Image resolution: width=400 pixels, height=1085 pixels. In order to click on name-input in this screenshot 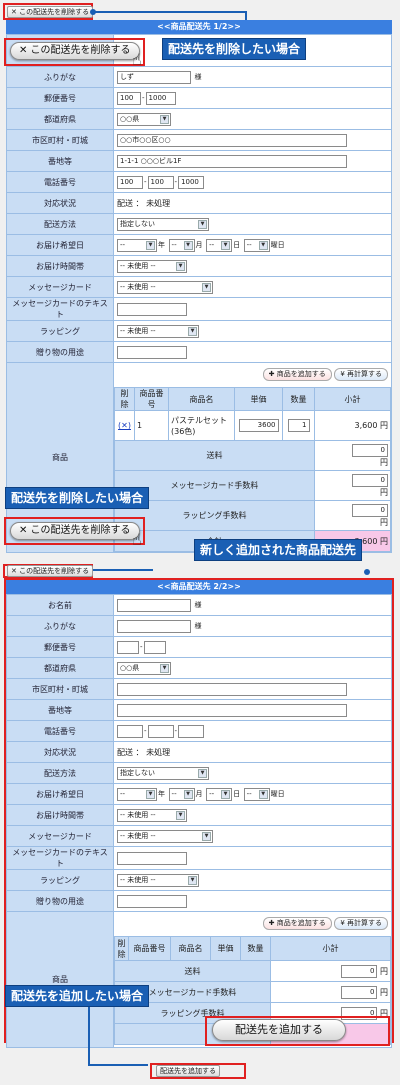, I will do `click(154, 605)`.